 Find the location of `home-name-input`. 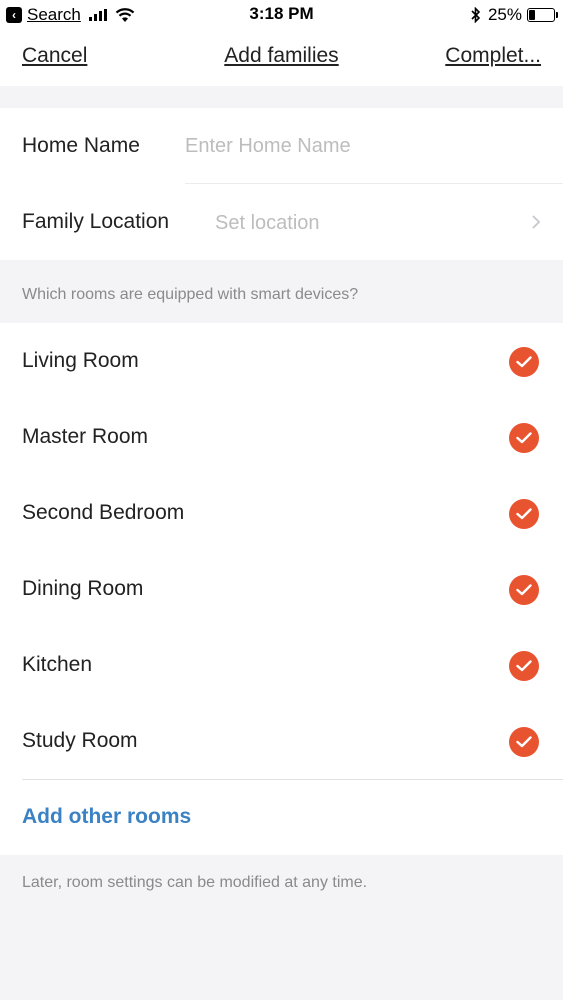

home-name-input is located at coordinates (355, 146).